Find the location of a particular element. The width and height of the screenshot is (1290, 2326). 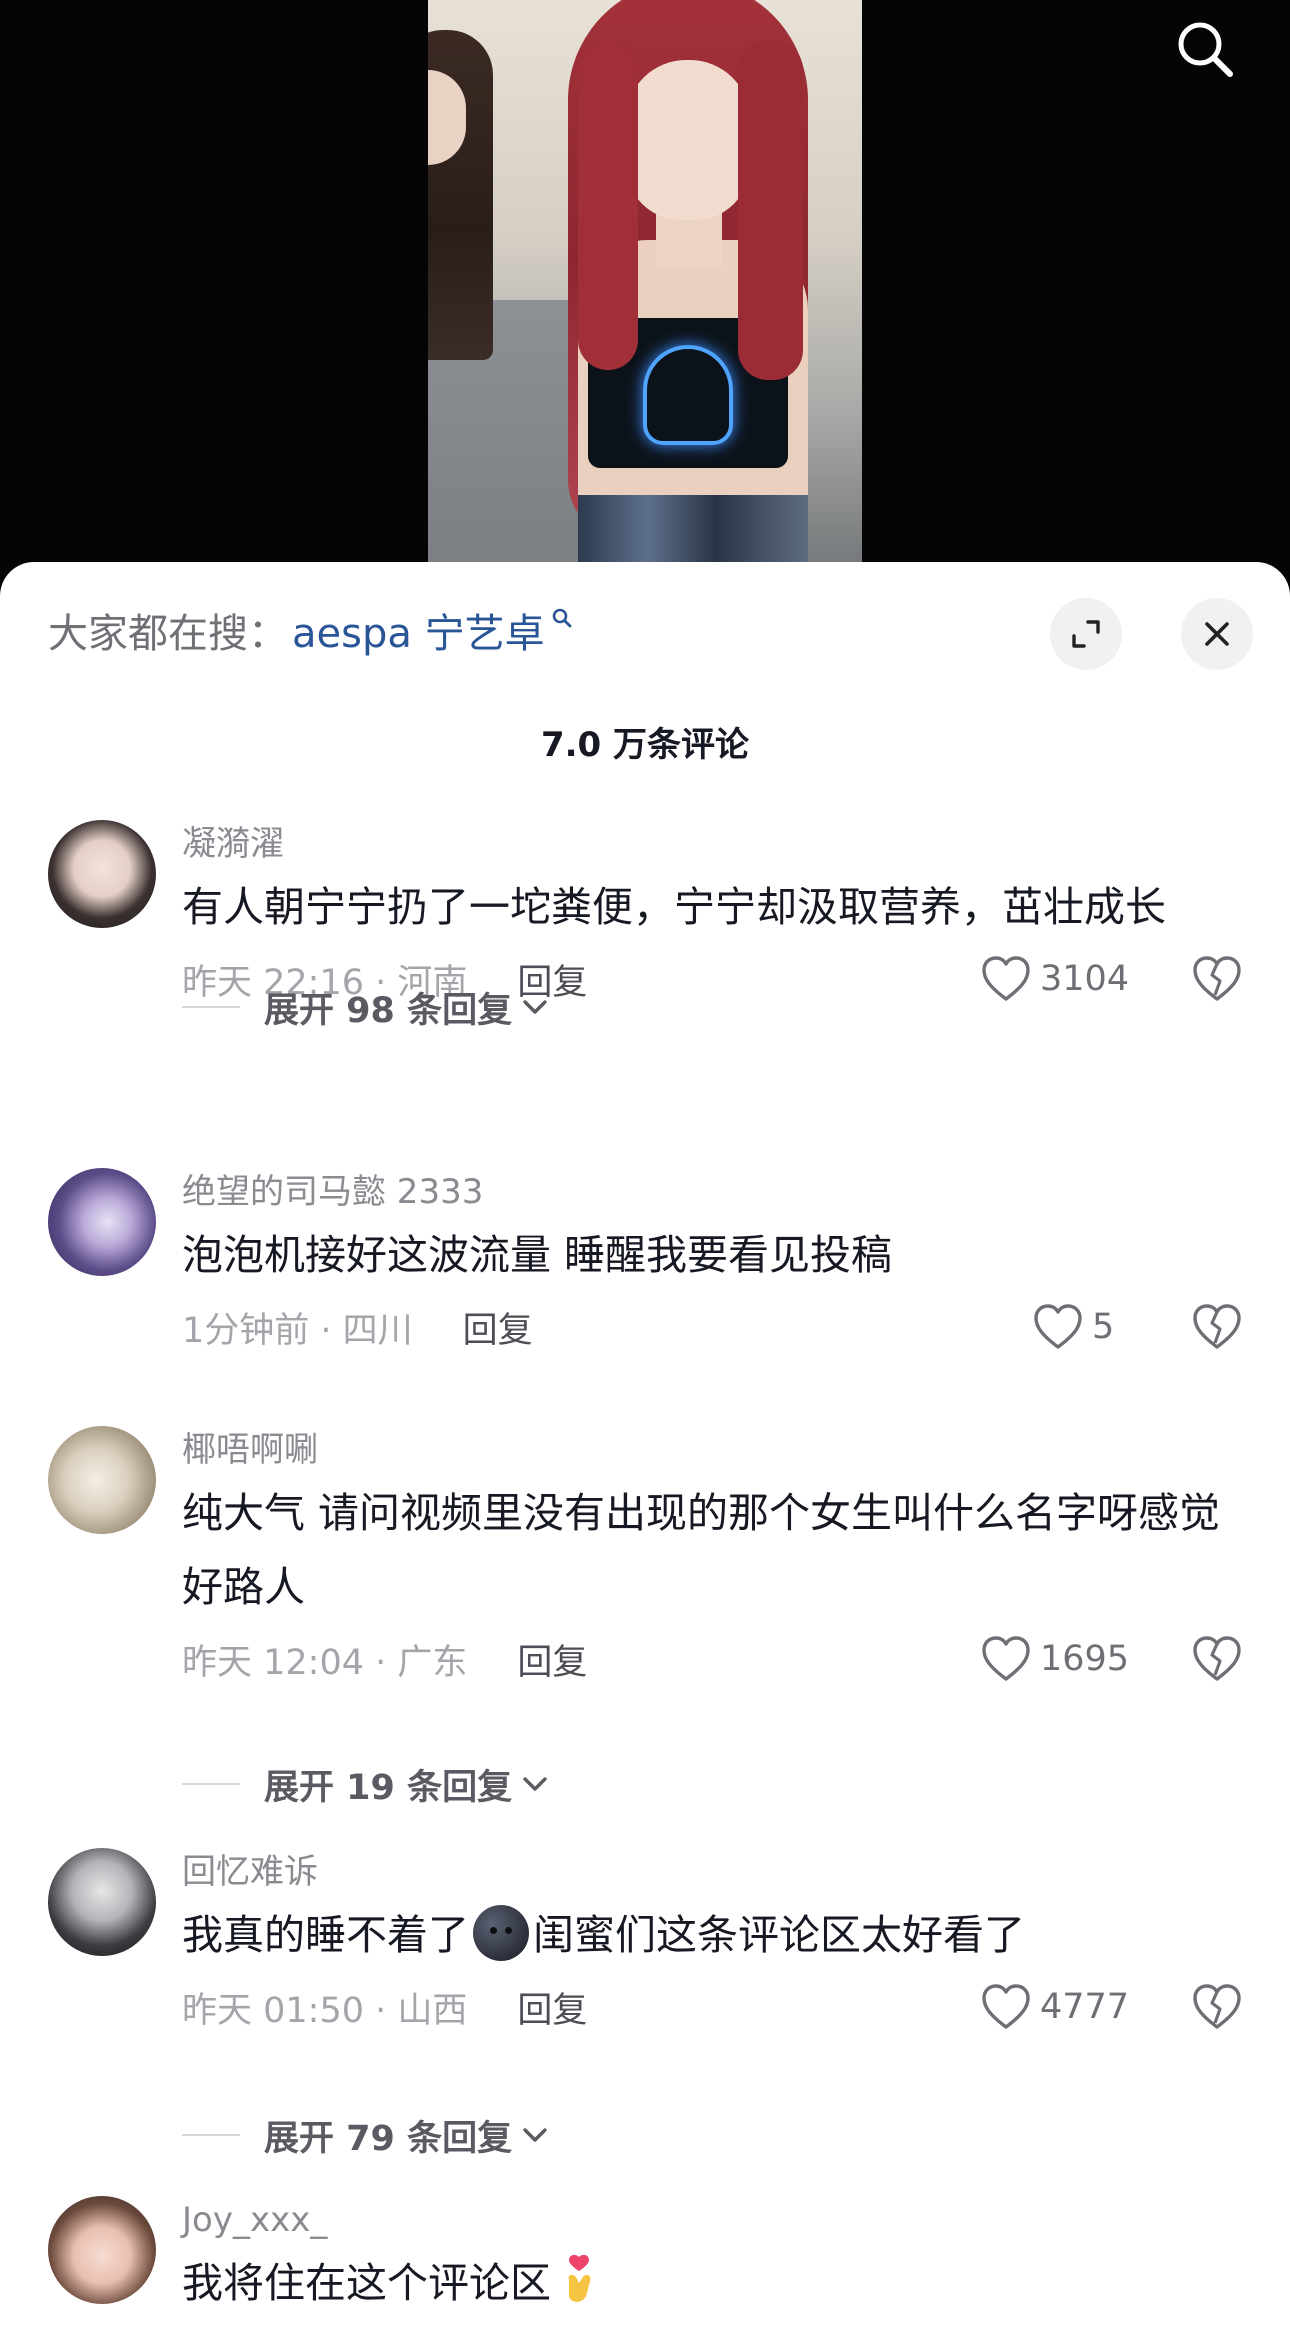

comment-text: 有人朝宁宁扔了一坨粪便，宁宁却汲取营养，茁壮成长 is located at coordinates (674, 907).